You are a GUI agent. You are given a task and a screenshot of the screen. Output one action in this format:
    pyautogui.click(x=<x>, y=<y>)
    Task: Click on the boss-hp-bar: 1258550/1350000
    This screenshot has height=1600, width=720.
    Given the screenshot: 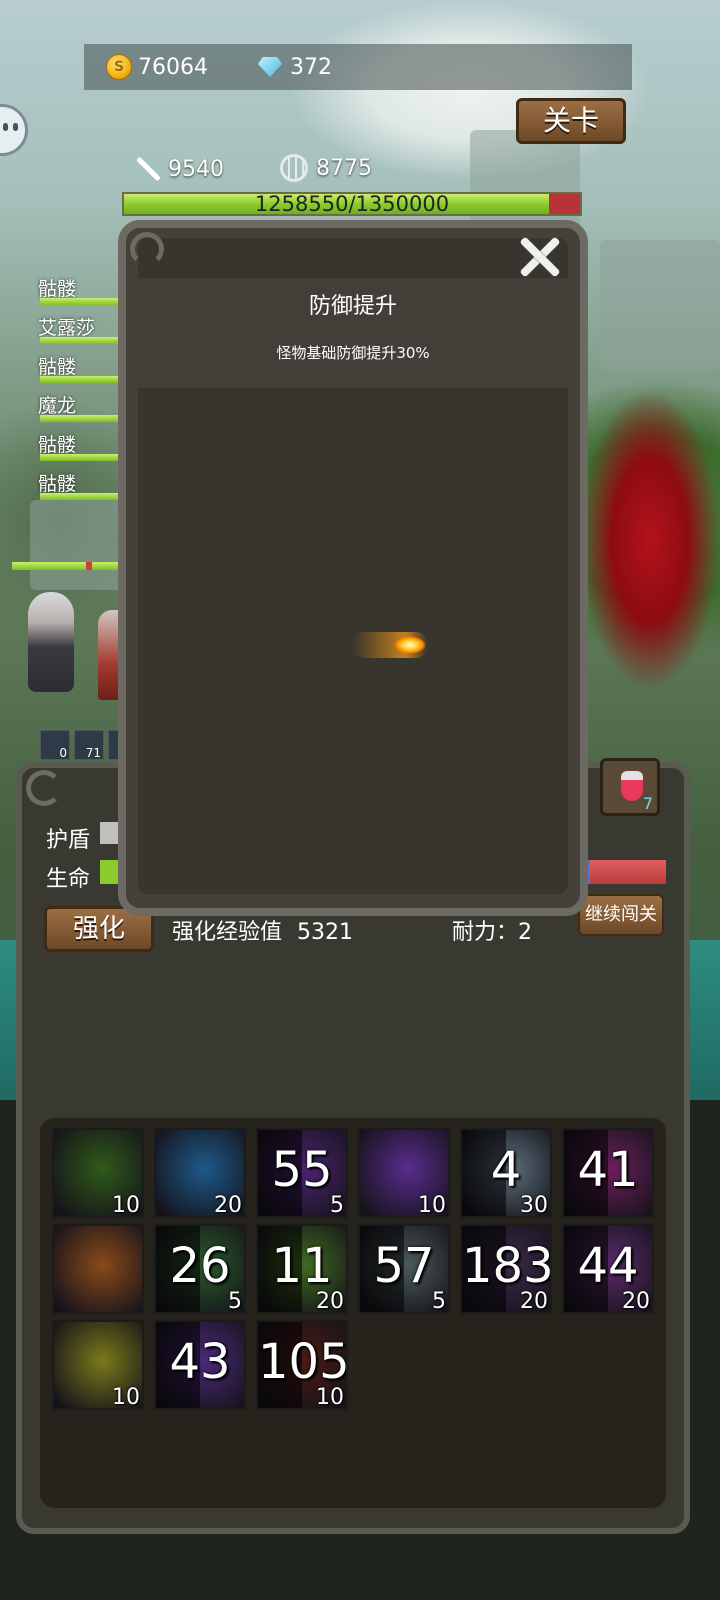 What is the action you would take?
    pyautogui.click(x=352, y=204)
    